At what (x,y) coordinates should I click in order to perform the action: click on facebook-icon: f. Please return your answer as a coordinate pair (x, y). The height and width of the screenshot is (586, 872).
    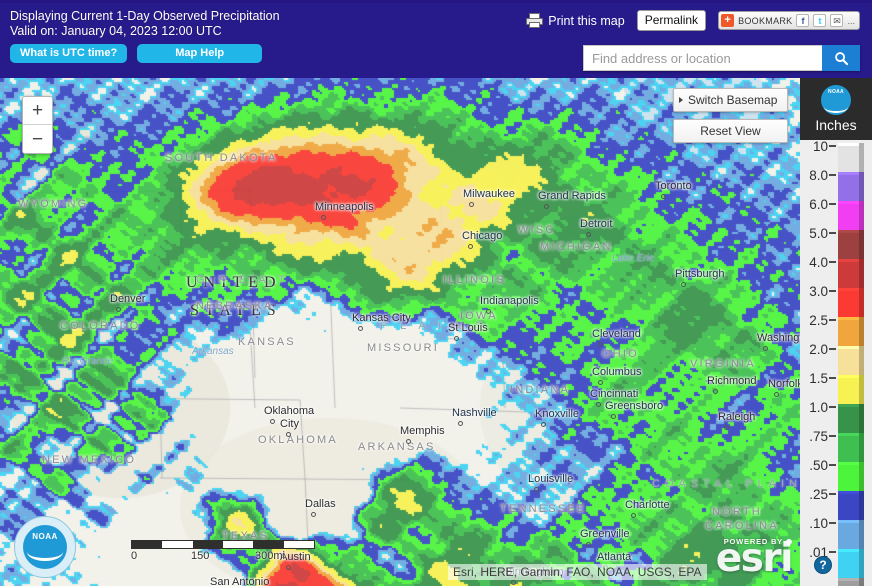
    Looking at the image, I should click on (803, 20).